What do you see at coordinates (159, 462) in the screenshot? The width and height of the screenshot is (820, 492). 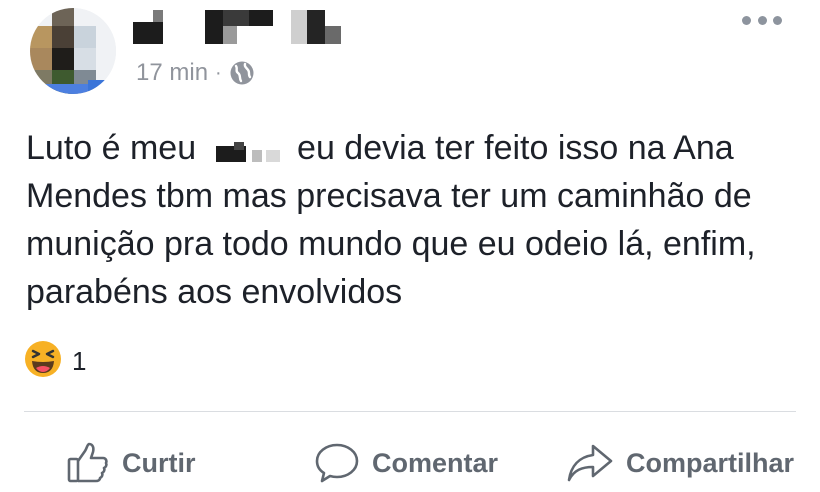 I see `like-label: Curtir` at bounding box center [159, 462].